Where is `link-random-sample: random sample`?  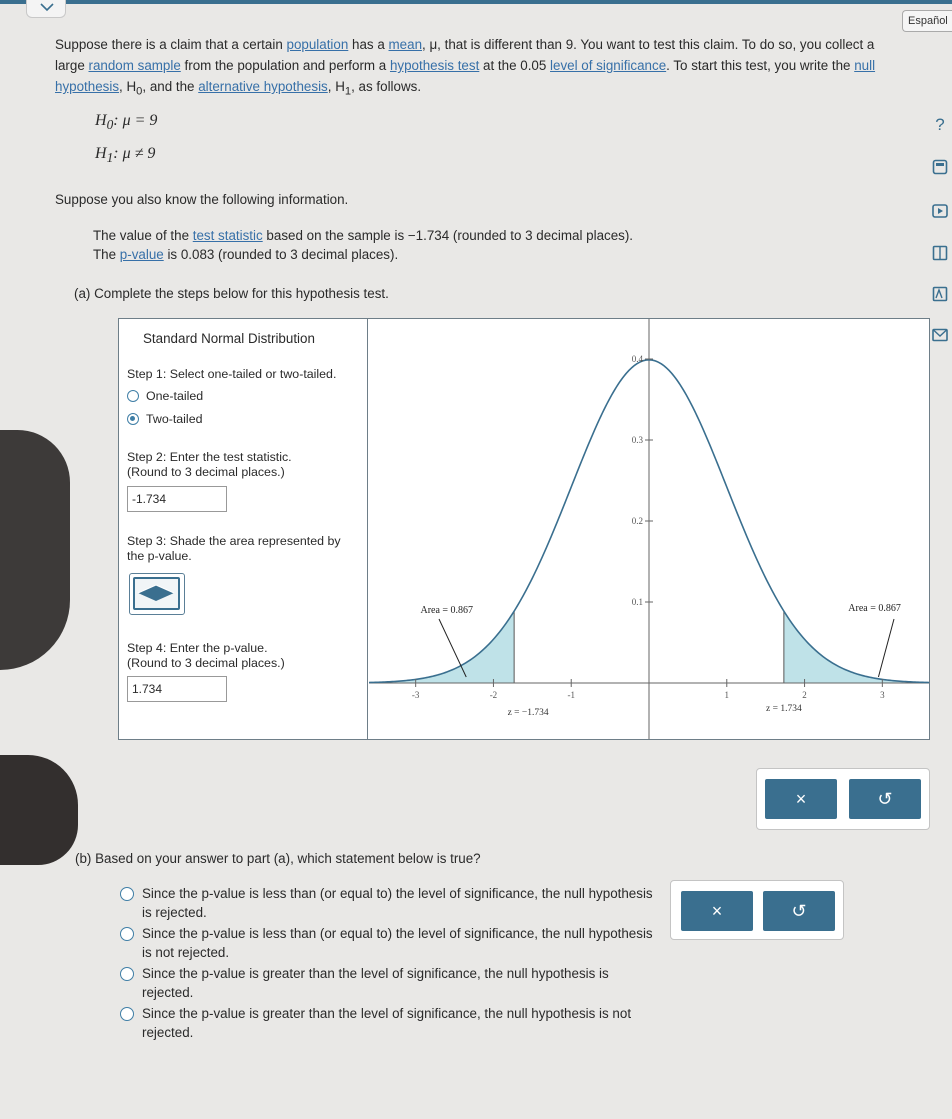 link-random-sample: random sample is located at coordinates (135, 65).